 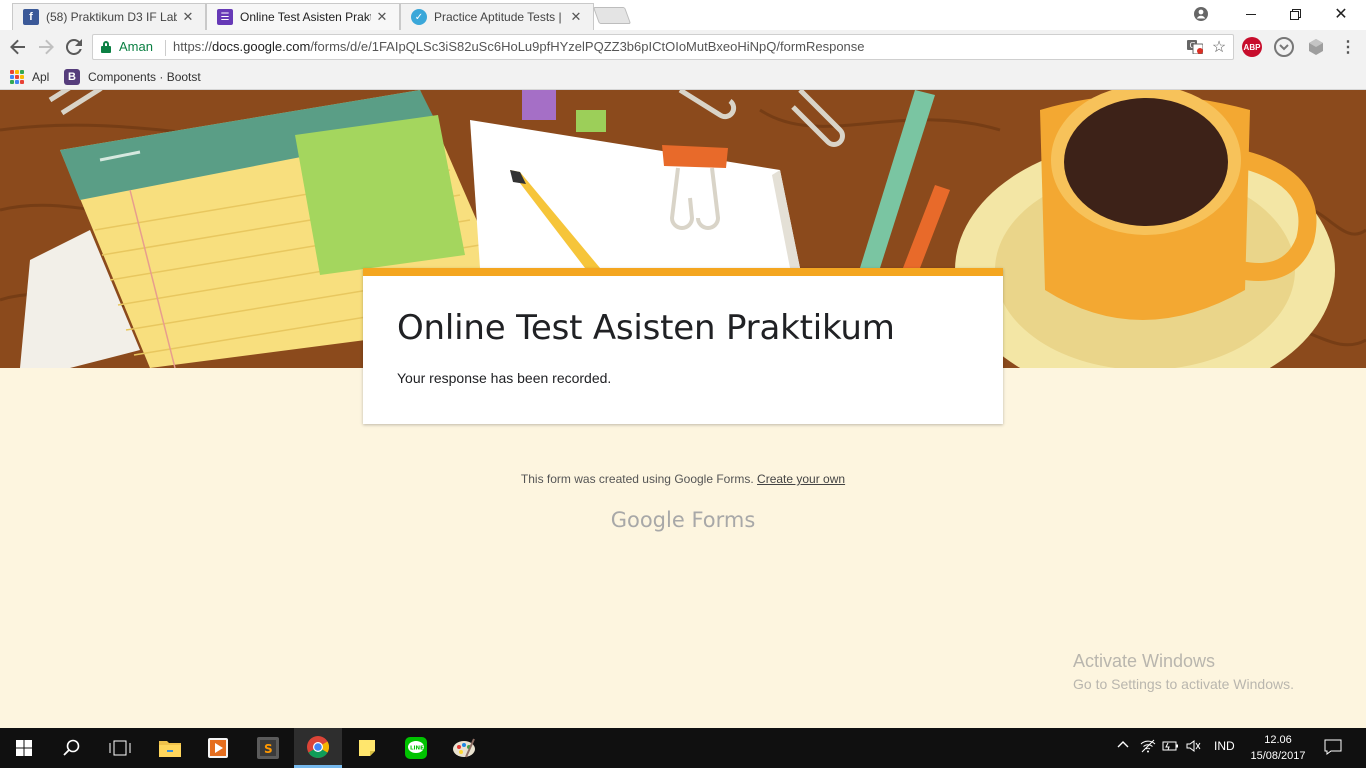 I want to click on action-center-button, so click(x=1333, y=748).